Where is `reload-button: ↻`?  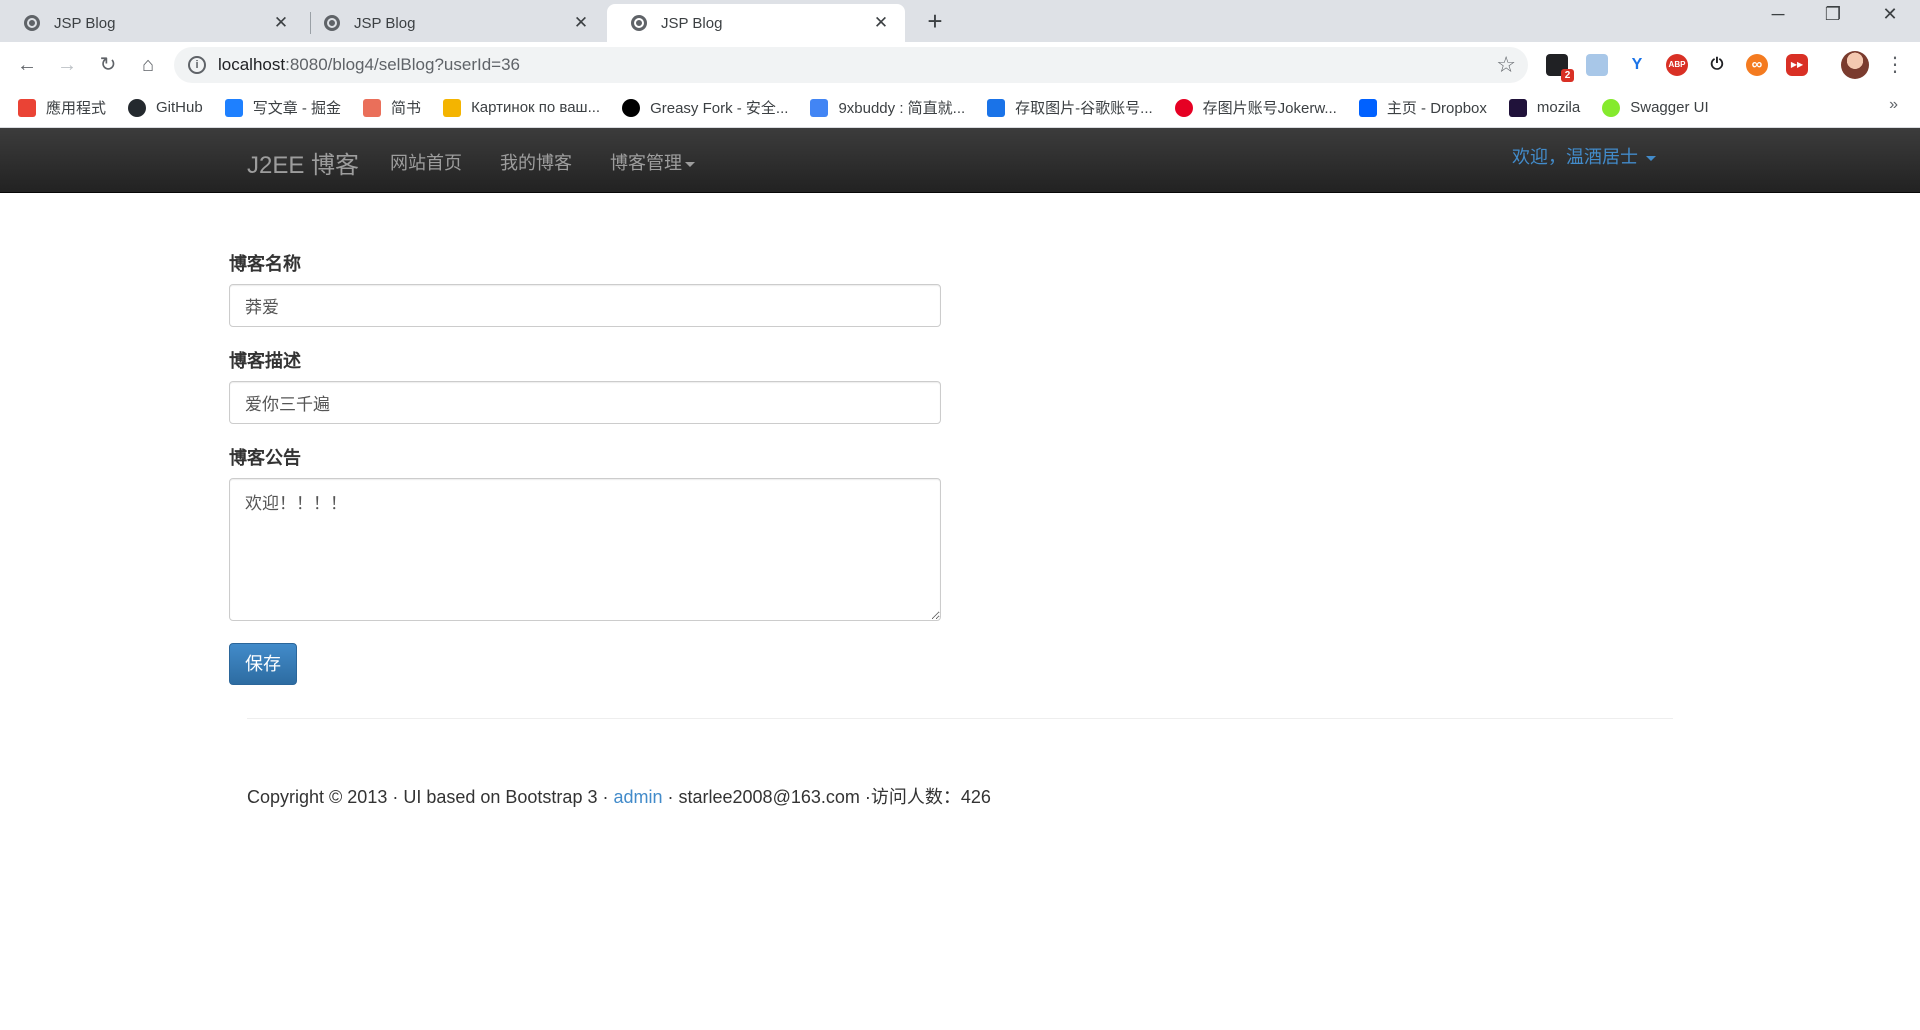
reload-button: ↻ is located at coordinates (108, 65).